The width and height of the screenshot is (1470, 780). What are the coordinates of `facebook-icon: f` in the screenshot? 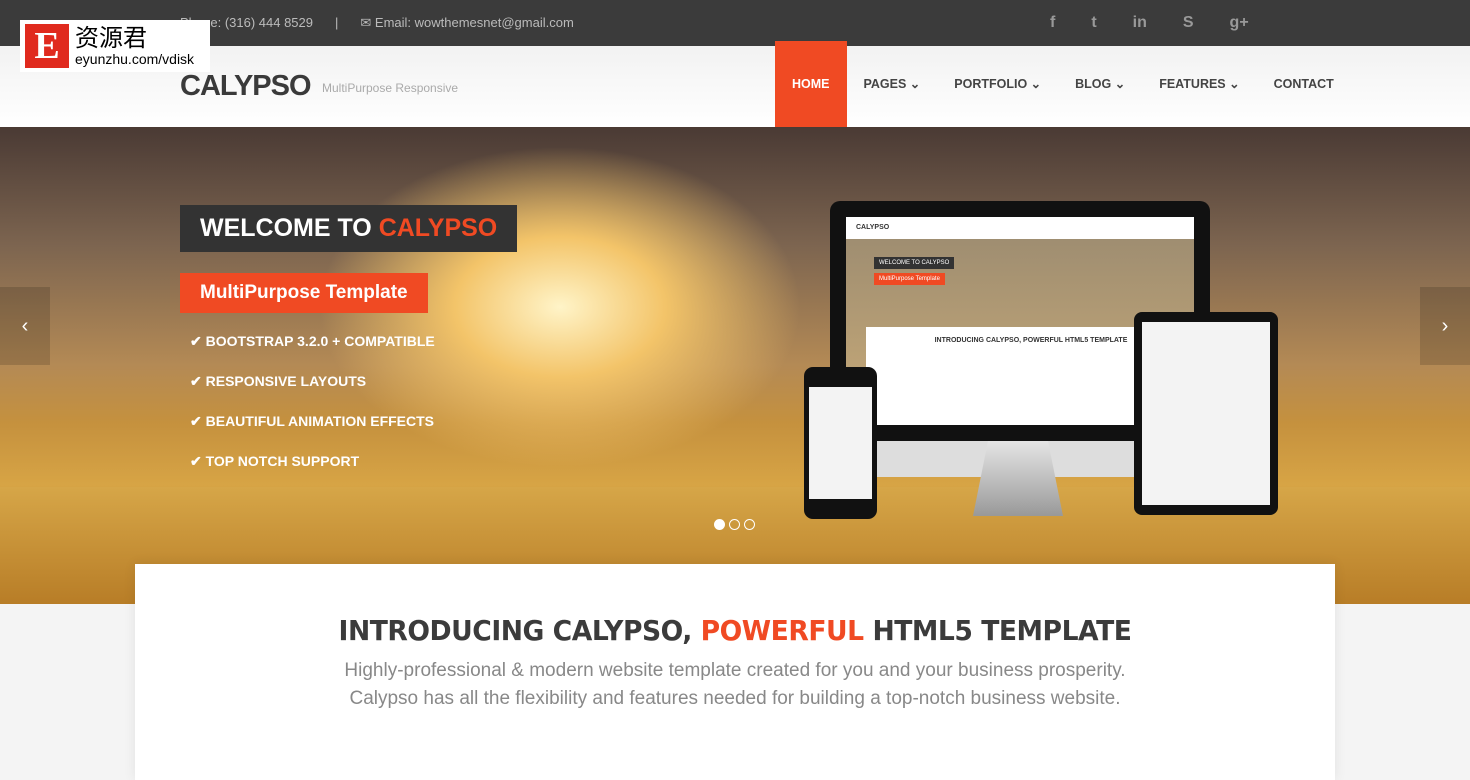 It's located at (1052, 23).